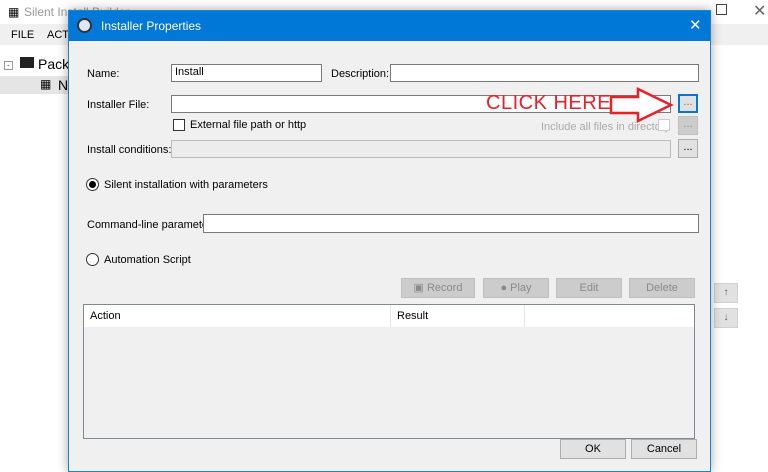  What do you see at coordinates (246, 73) in the screenshot?
I see `name-input: Install` at bounding box center [246, 73].